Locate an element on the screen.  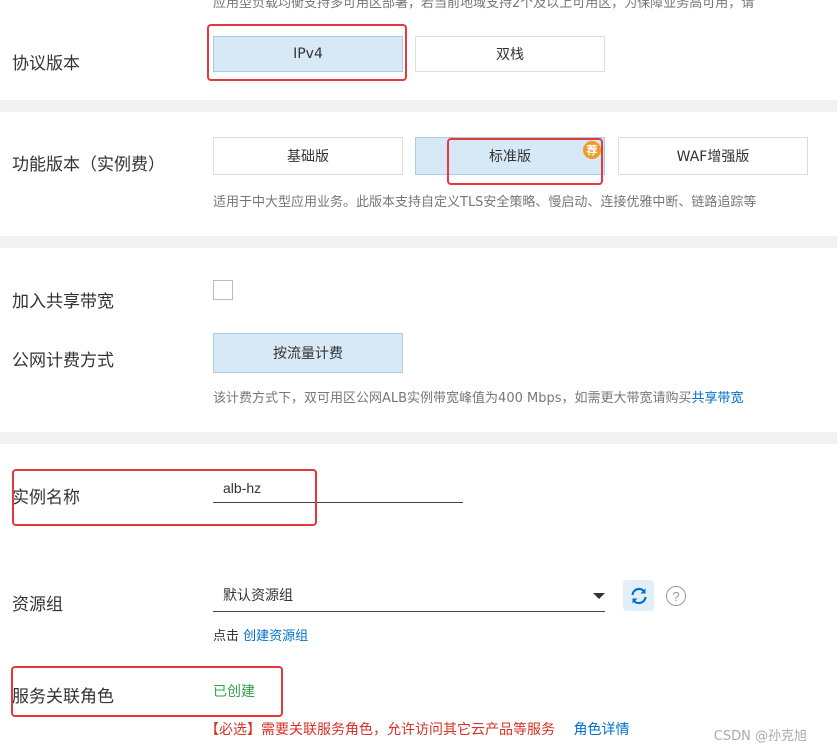
edition-option-basic-text: 基础版 is located at coordinates (308, 157).